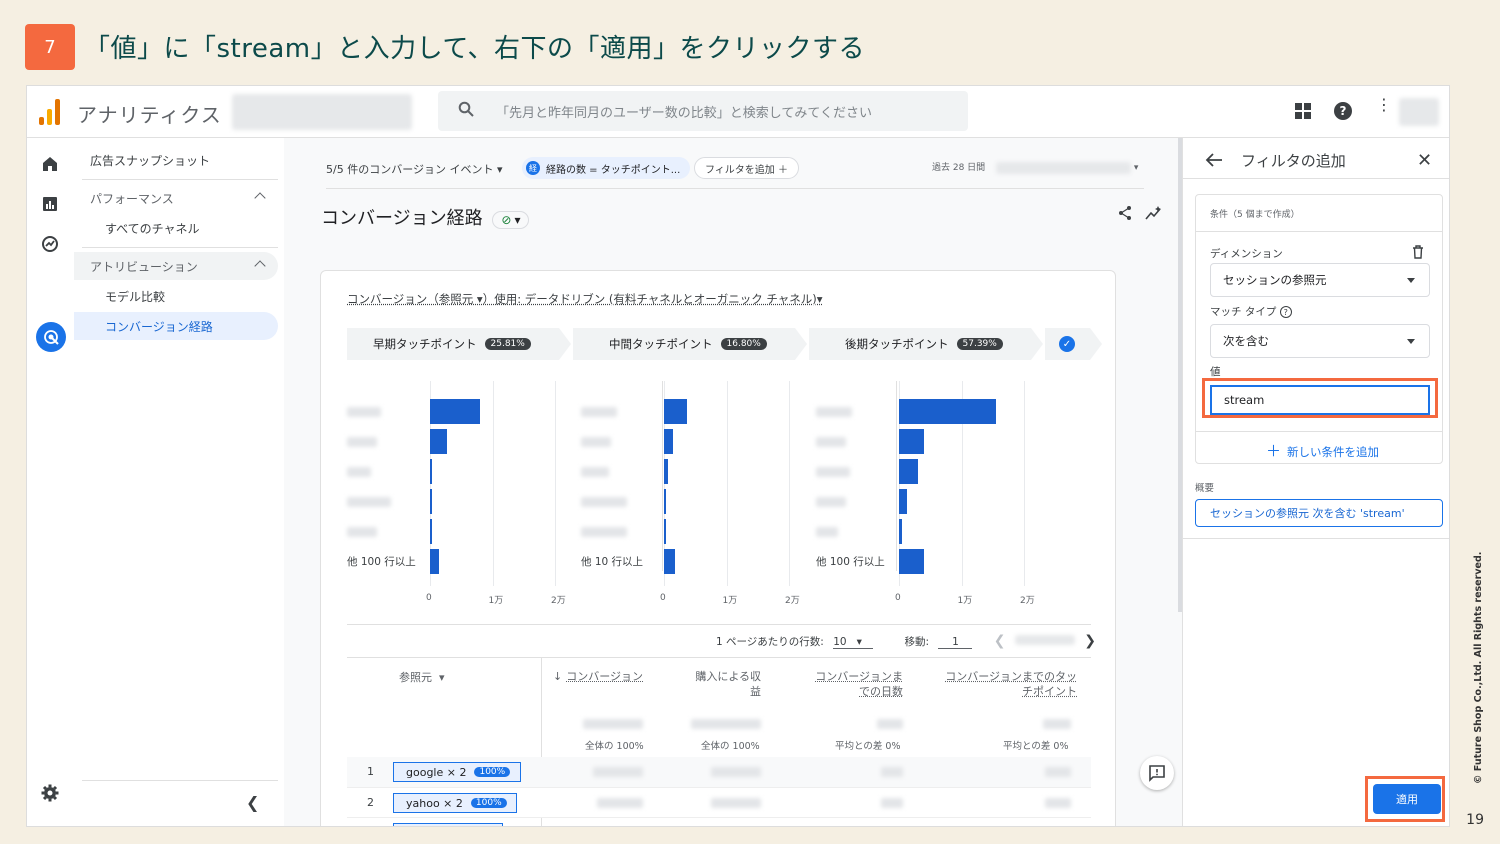 The image size is (1500, 844). Describe the element at coordinates (425, 344) in the screenshot. I see `stage-label: 早期タッチポイント` at that location.